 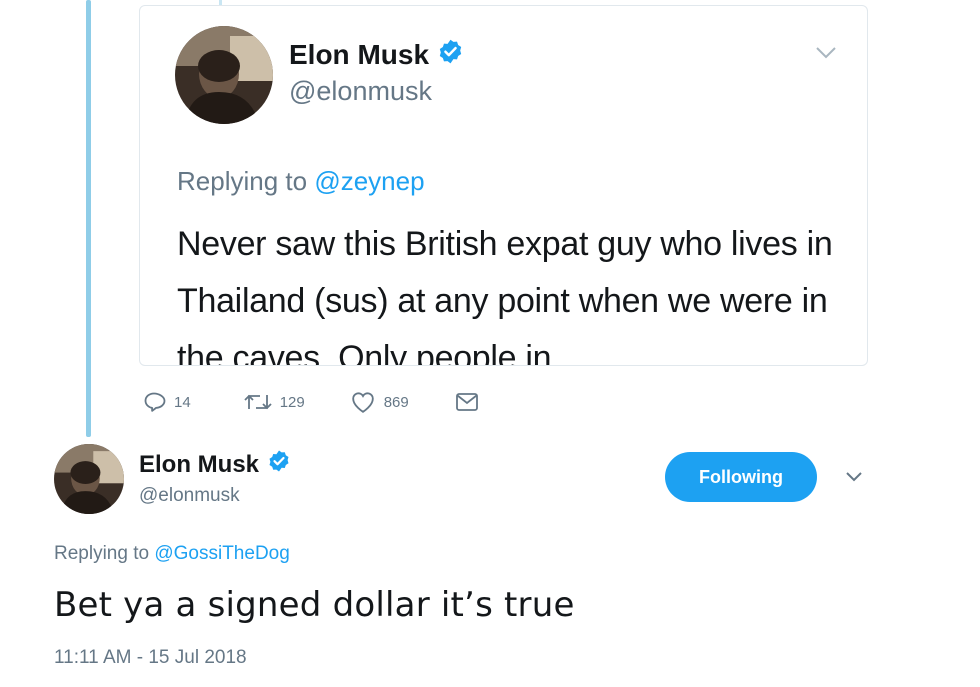 What do you see at coordinates (369, 181) in the screenshot?
I see `mention-link: @zeynep` at bounding box center [369, 181].